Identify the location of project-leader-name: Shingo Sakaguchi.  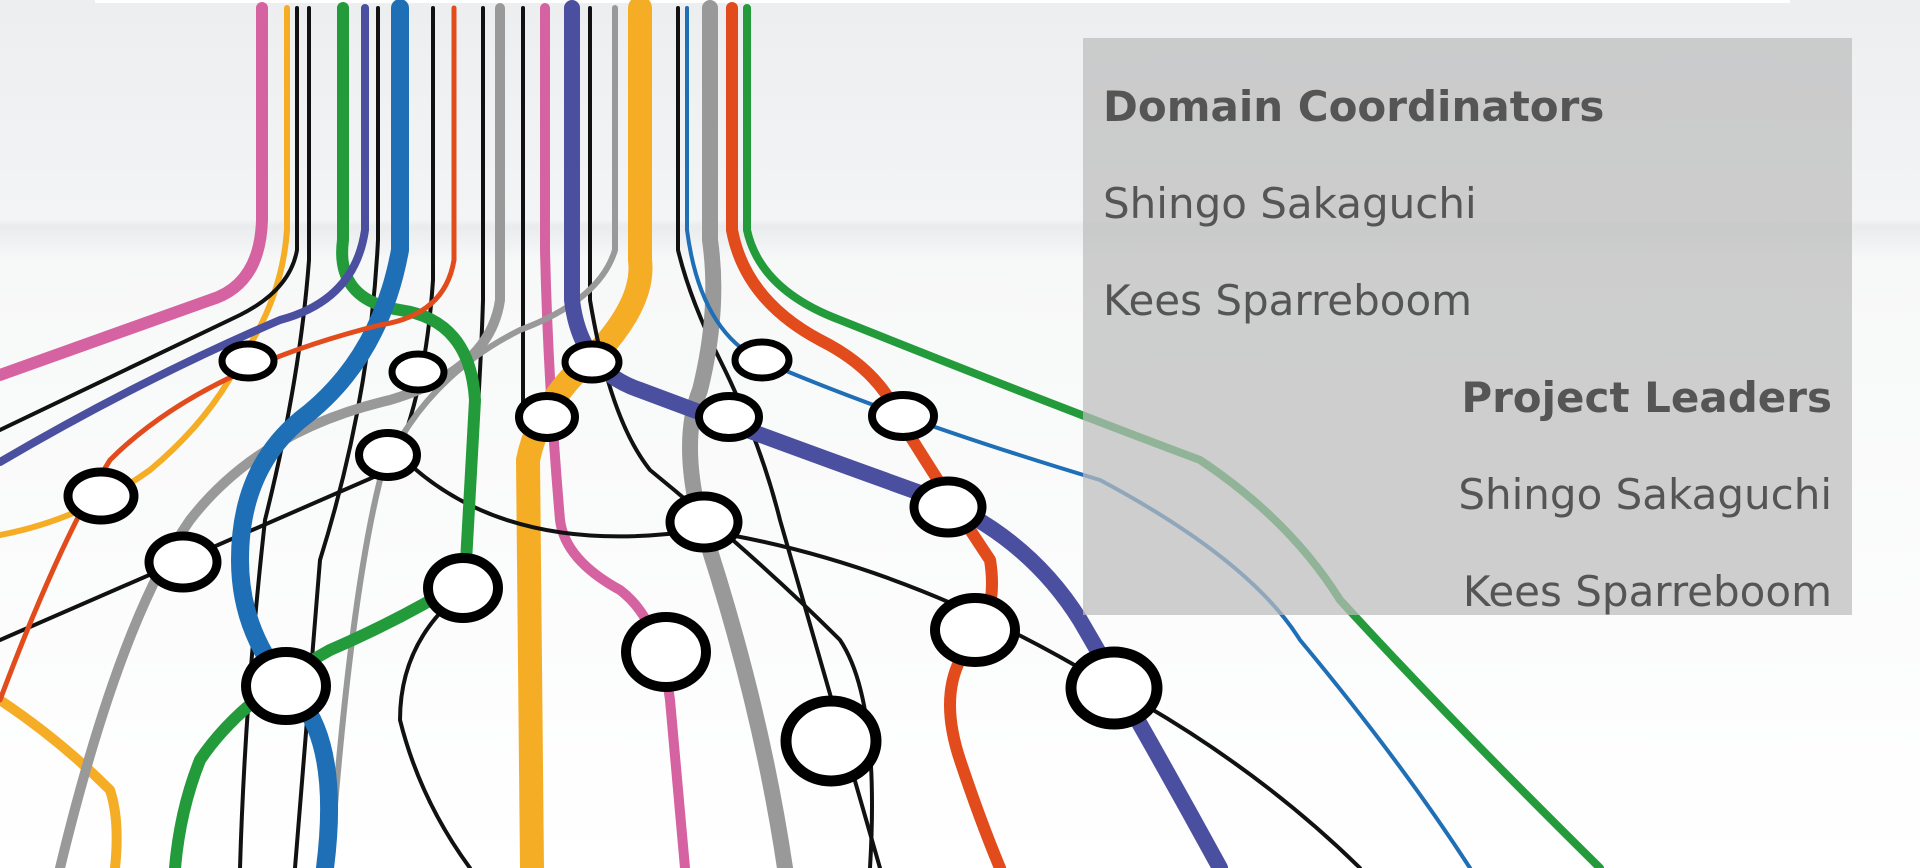
(1645, 494).